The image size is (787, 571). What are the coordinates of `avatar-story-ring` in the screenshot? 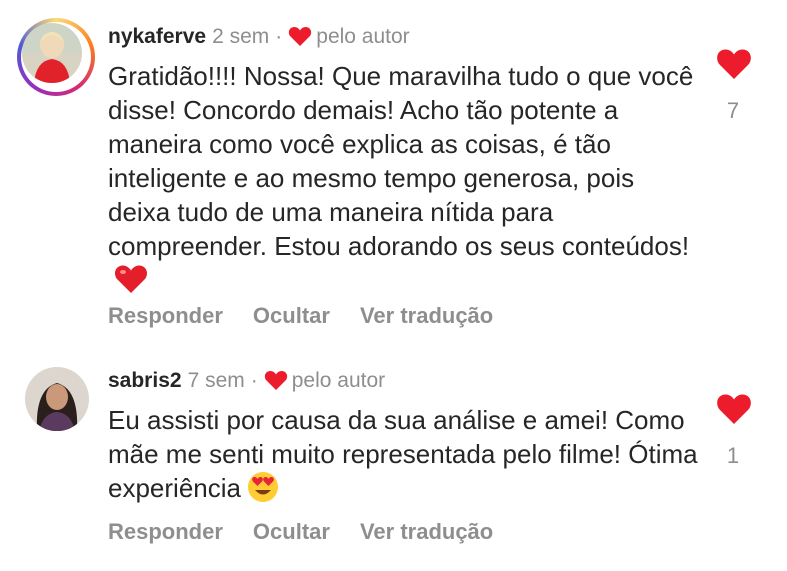 It's located at (56, 57).